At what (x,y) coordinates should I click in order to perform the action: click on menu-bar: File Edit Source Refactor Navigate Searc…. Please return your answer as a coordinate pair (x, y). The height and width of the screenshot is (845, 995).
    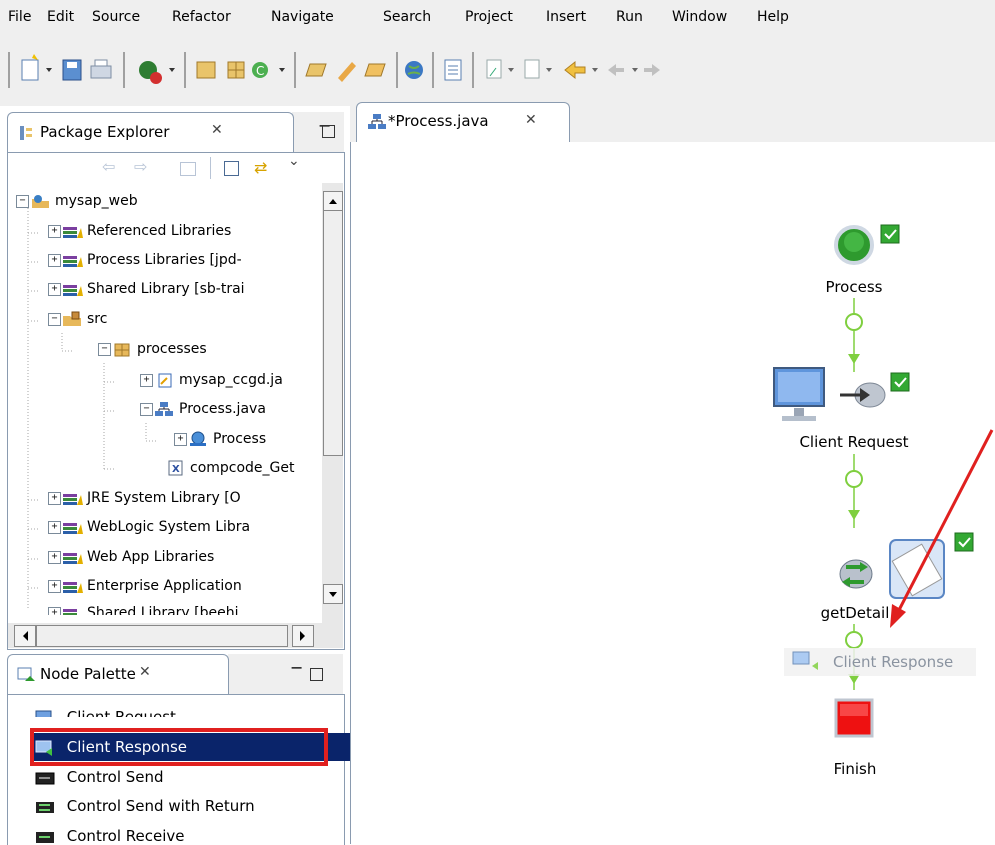
    Looking at the image, I should click on (497, 18).